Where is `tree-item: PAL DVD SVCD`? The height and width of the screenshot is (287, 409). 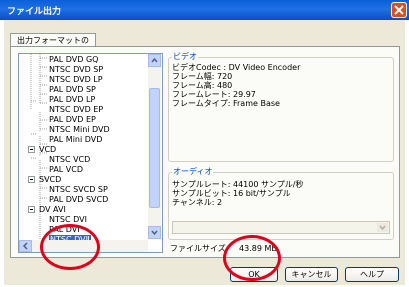
tree-item: PAL DVD SVCD is located at coordinates (78, 199).